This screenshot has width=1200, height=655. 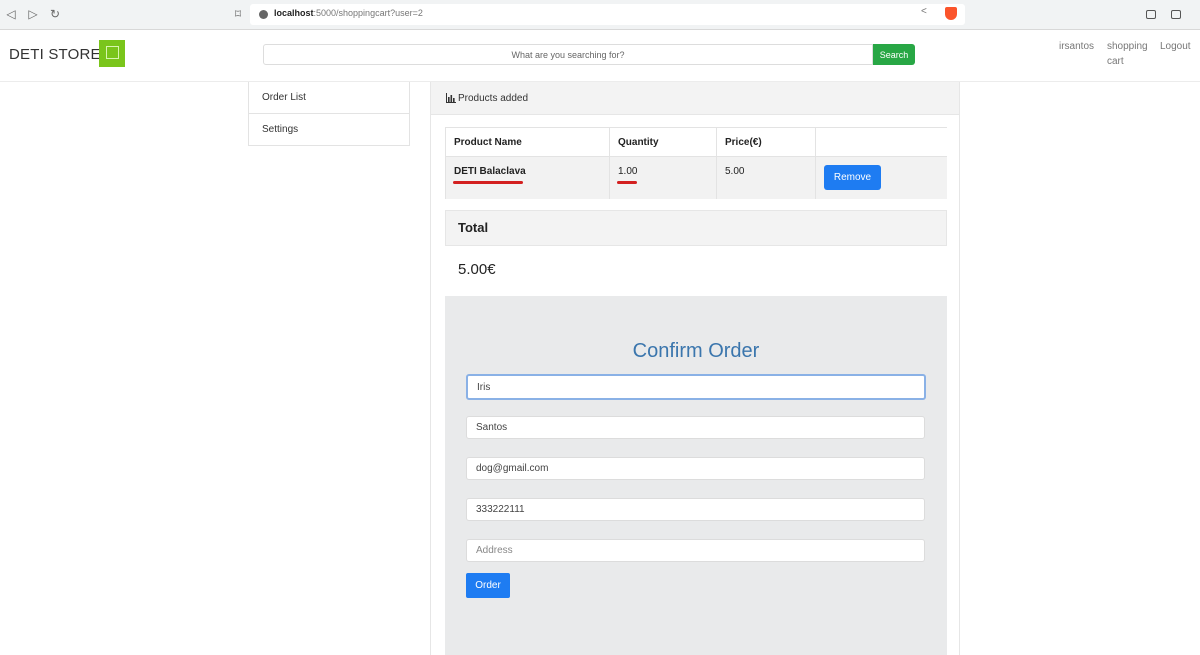 I want to click on table-row: DETI Balaclava 1.00 5.00 Remove, so click(x=696, y=177).